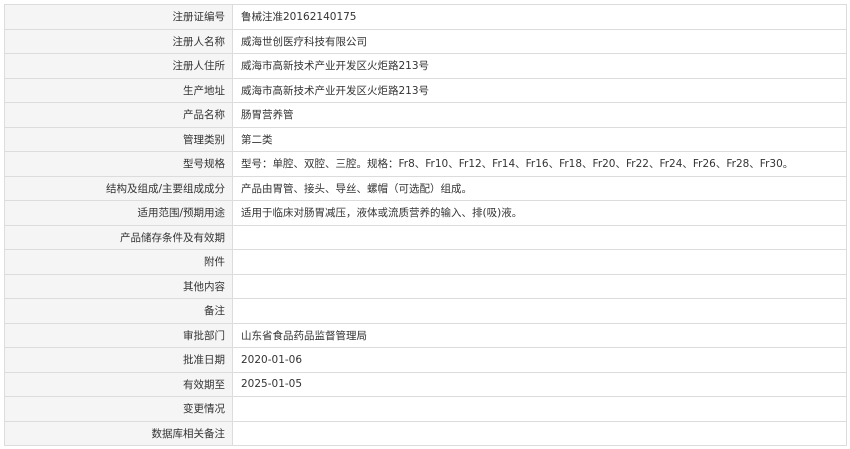 The image size is (850, 449). Describe the element at coordinates (118, 41) in the screenshot. I see `registrant-name-label: 注册人名称` at that location.